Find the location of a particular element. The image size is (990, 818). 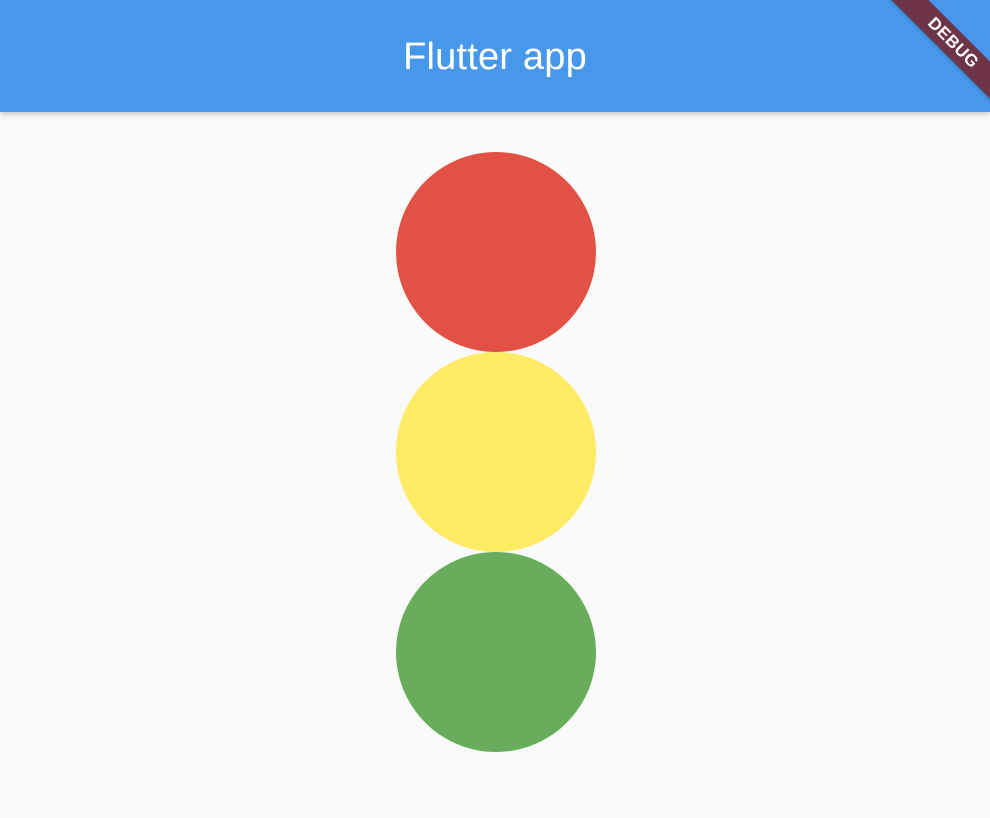

red-light-circle is located at coordinates (496, 252).